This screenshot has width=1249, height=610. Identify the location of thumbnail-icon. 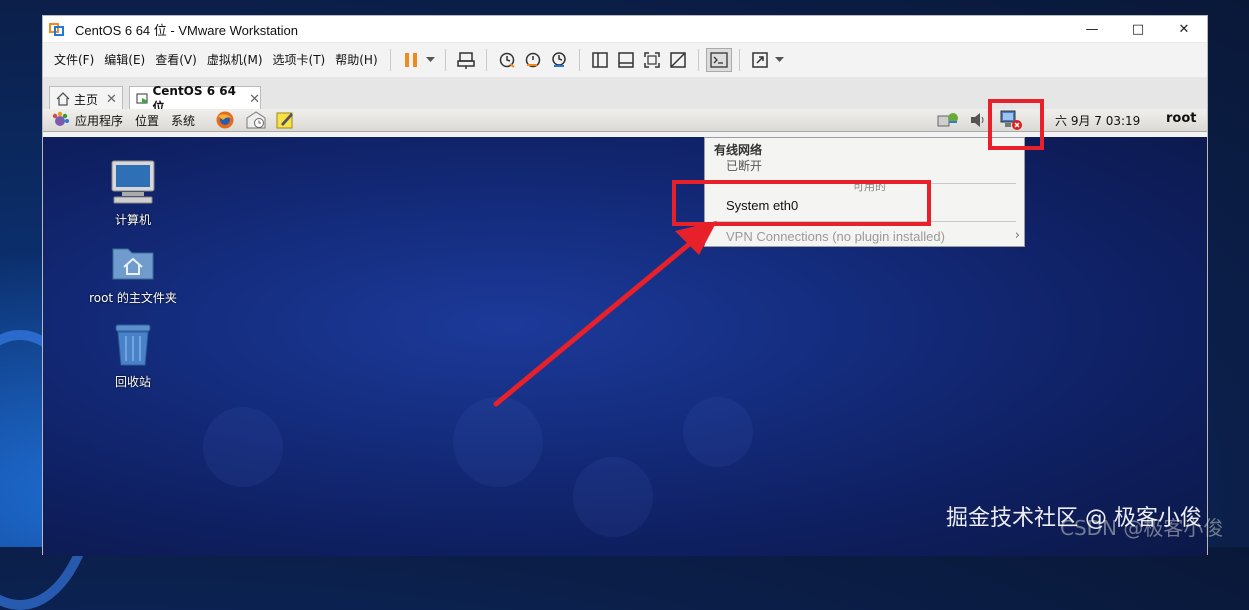
(626, 60).